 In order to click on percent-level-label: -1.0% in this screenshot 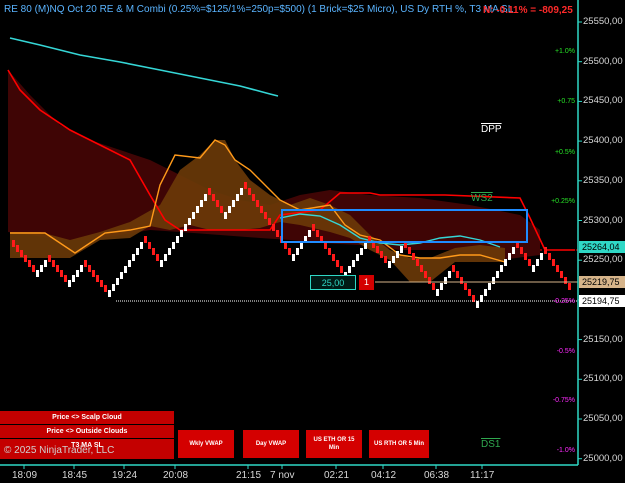, I will do `click(565, 450)`.